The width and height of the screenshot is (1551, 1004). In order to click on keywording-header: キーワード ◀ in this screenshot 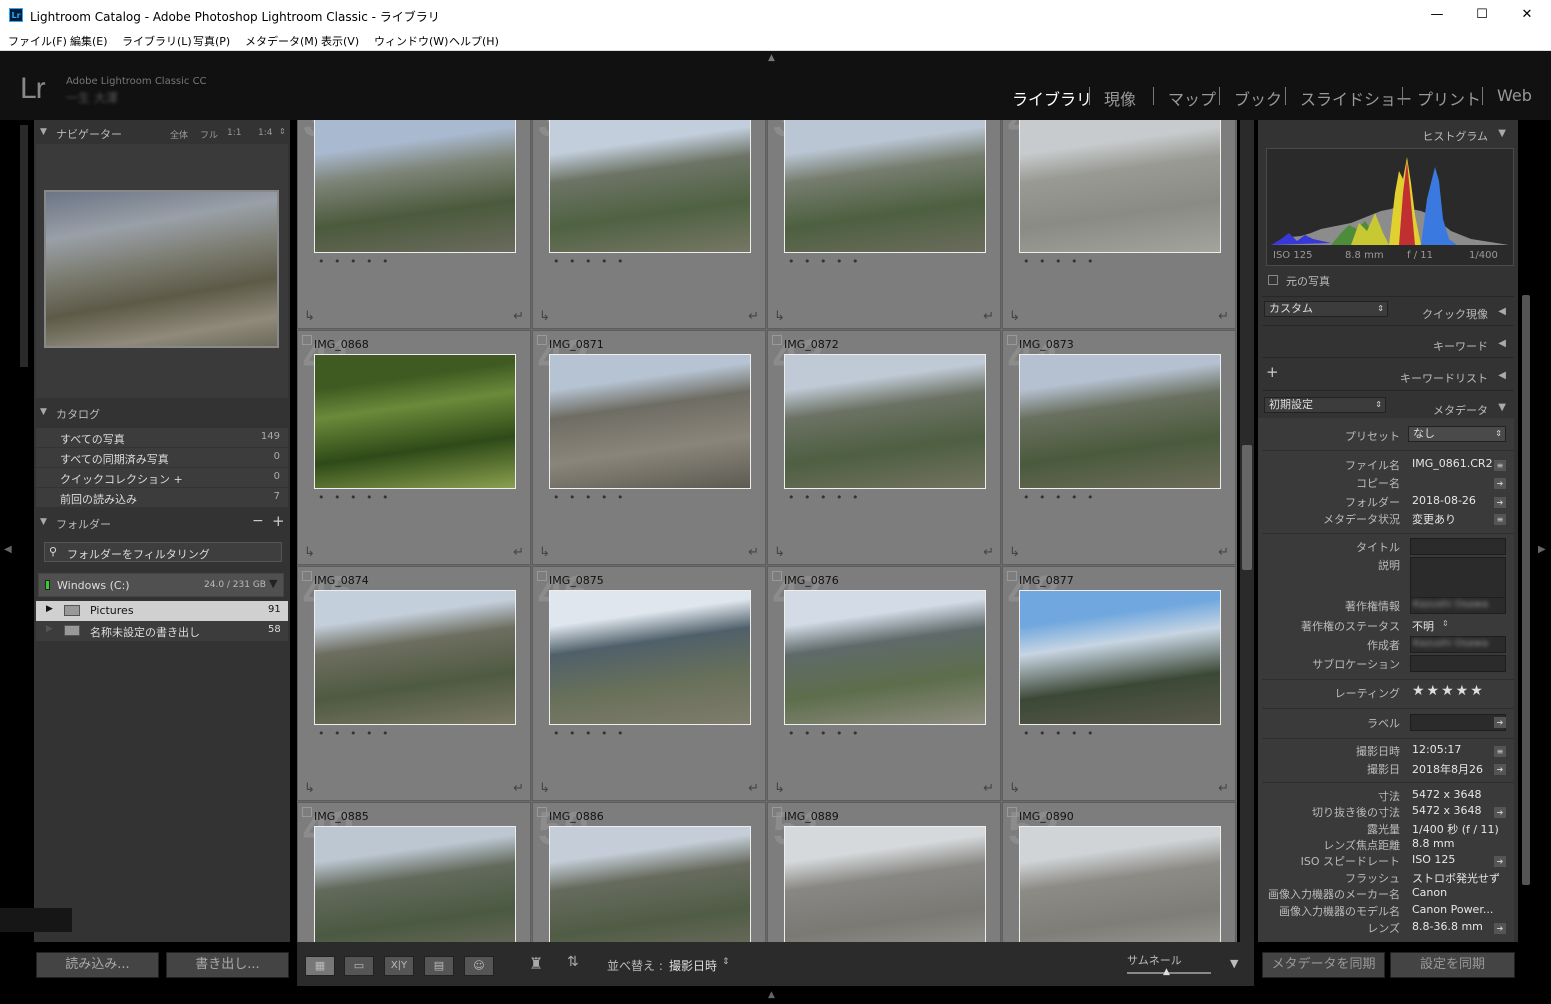, I will do `click(1386, 344)`.